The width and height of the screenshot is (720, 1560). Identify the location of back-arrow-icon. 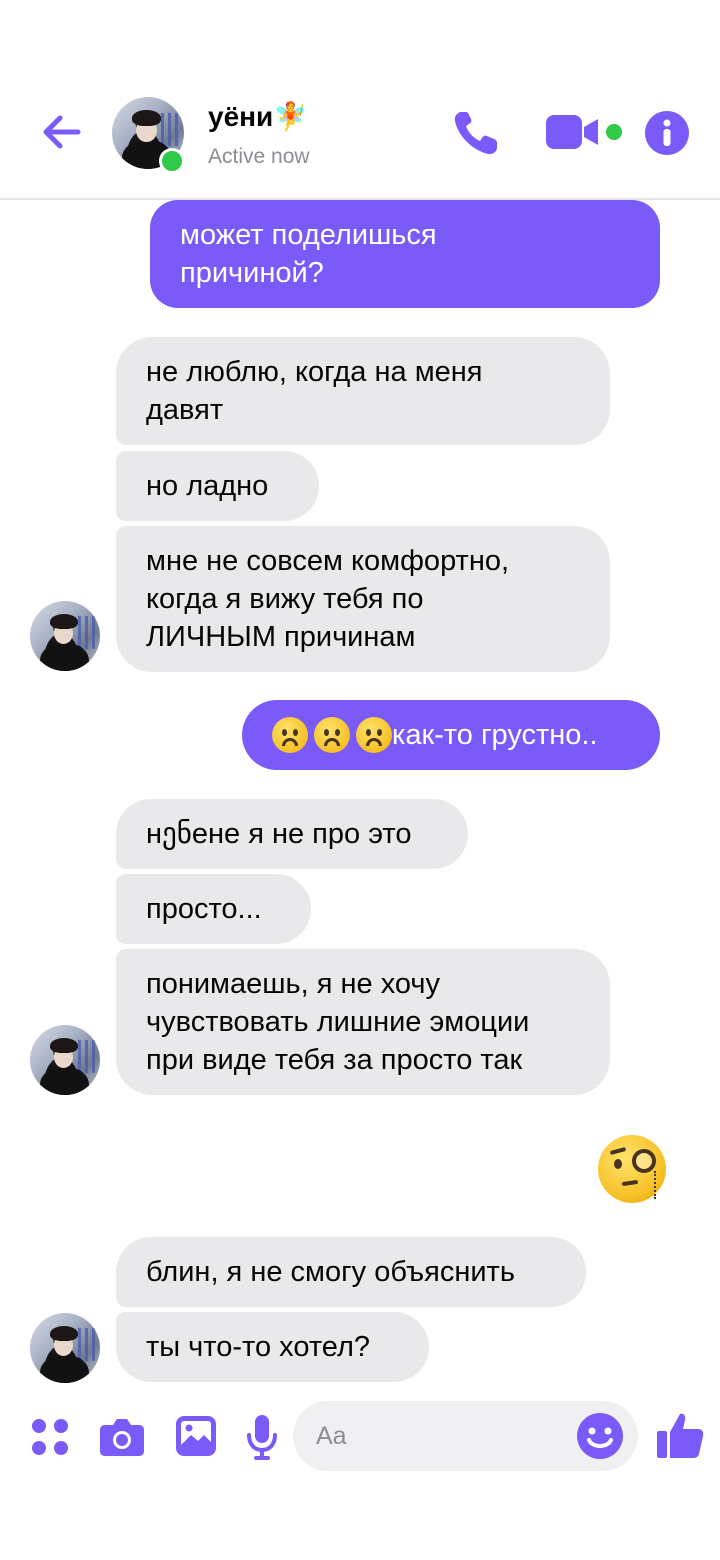
(62, 132).